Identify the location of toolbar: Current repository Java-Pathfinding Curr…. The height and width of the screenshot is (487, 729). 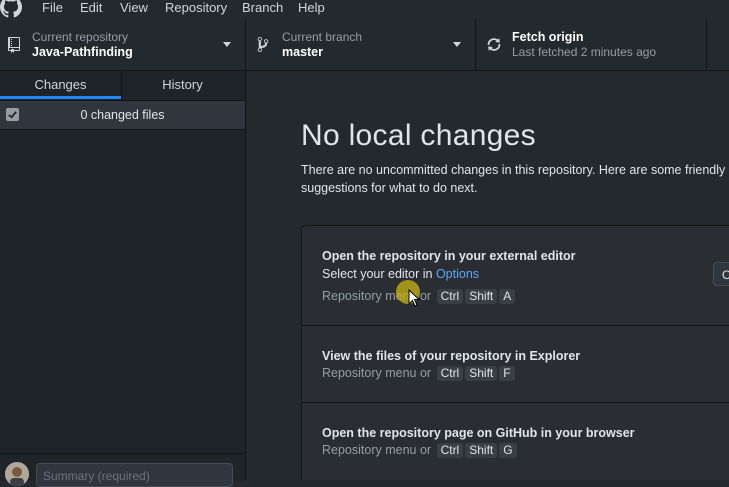
(364, 45).